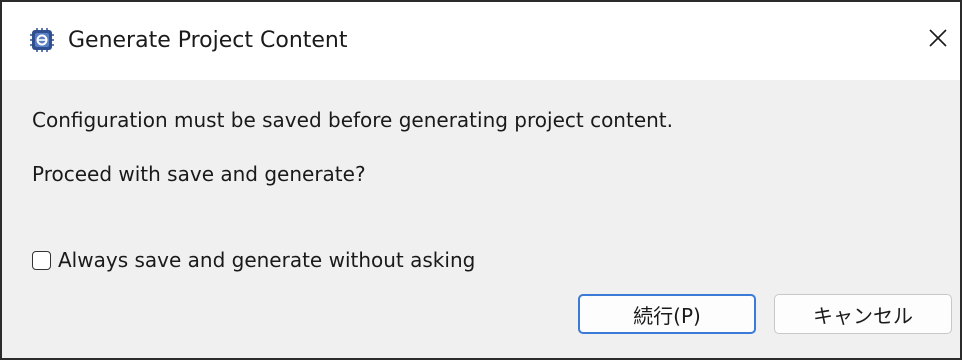 This screenshot has width=962, height=360. I want to click on proceed-button: 続行(P), so click(667, 314).